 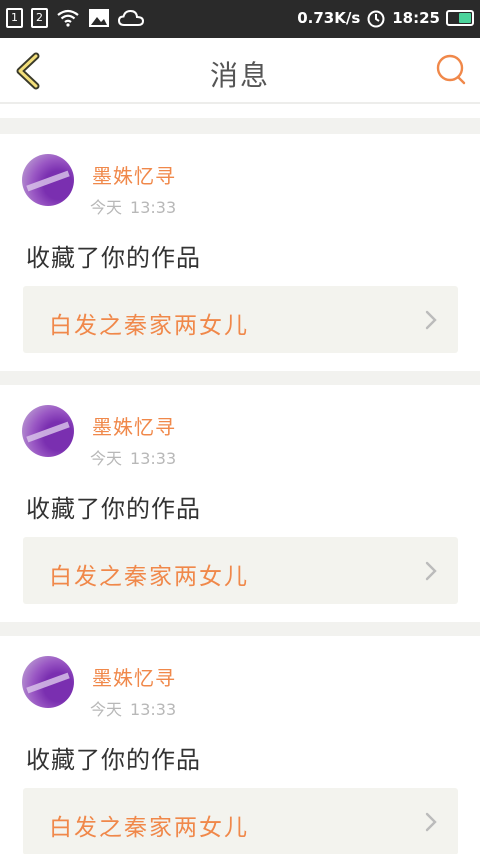 I want to click on sim1-icon: 1, so click(x=14, y=18).